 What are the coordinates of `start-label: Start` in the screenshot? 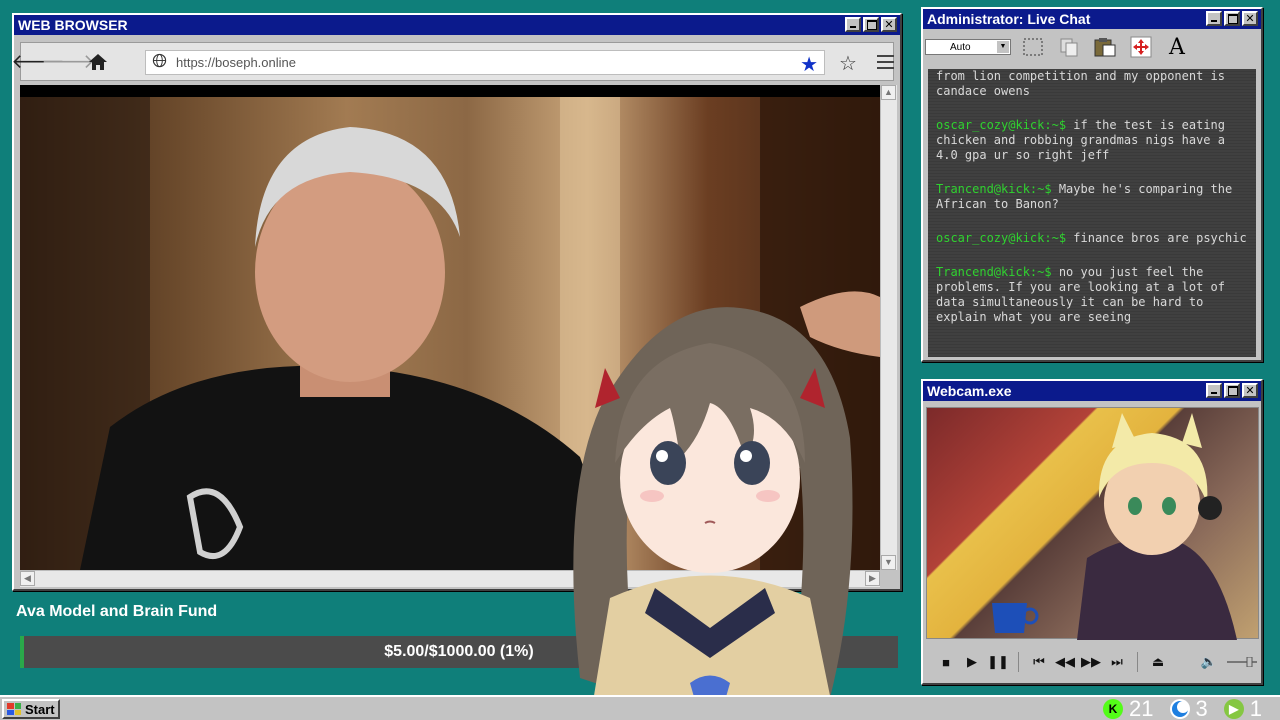 It's located at (40, 709).